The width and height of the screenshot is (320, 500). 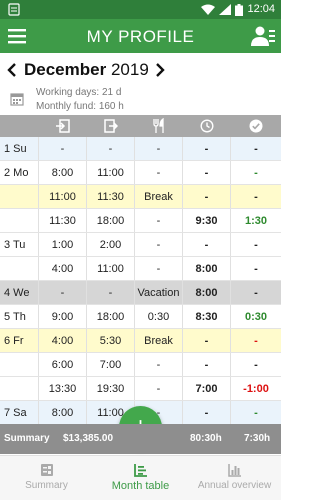 I want to click on table-row: 13:30 19:30-7:00 -1:00, so click(x=140, y=389).